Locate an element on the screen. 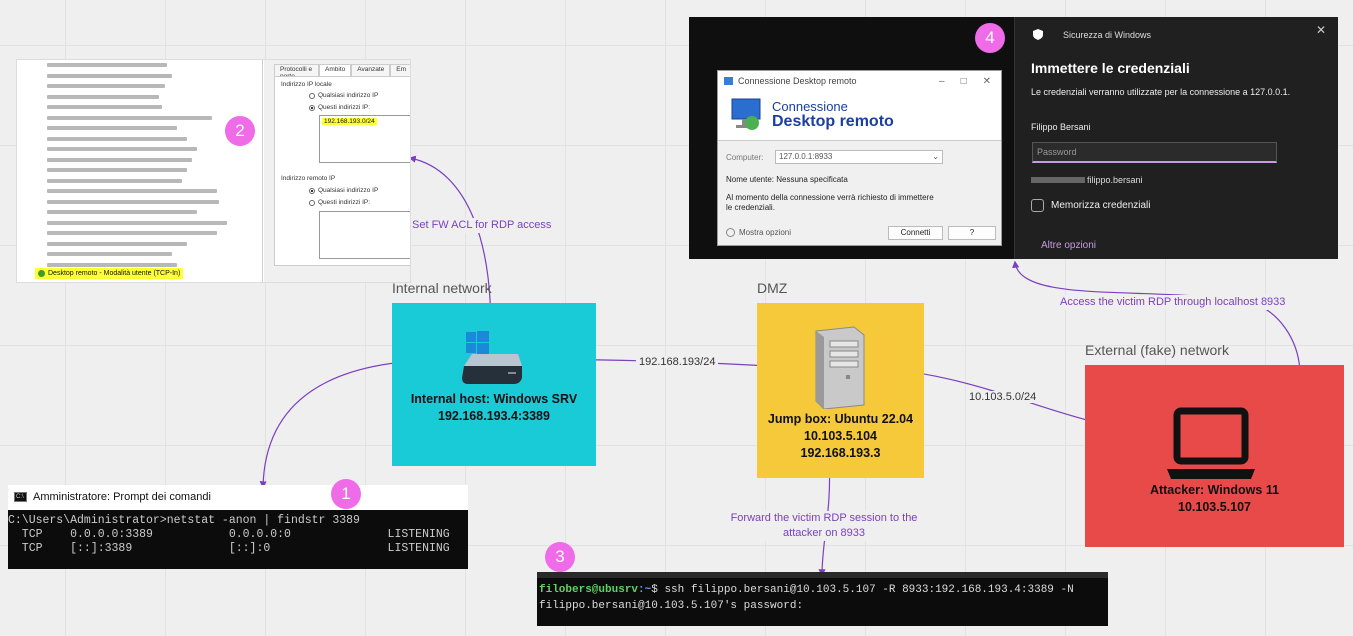 The image size is (1353, 636). windows-server-icon is located at coordinates (492, 357).